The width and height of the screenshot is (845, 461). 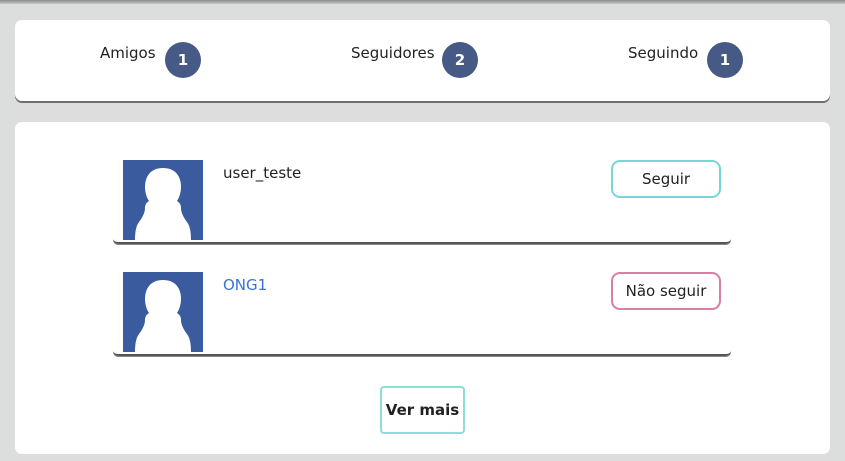 I want to click on stat-following-label: Seguindo, so click(x=663, y=53).